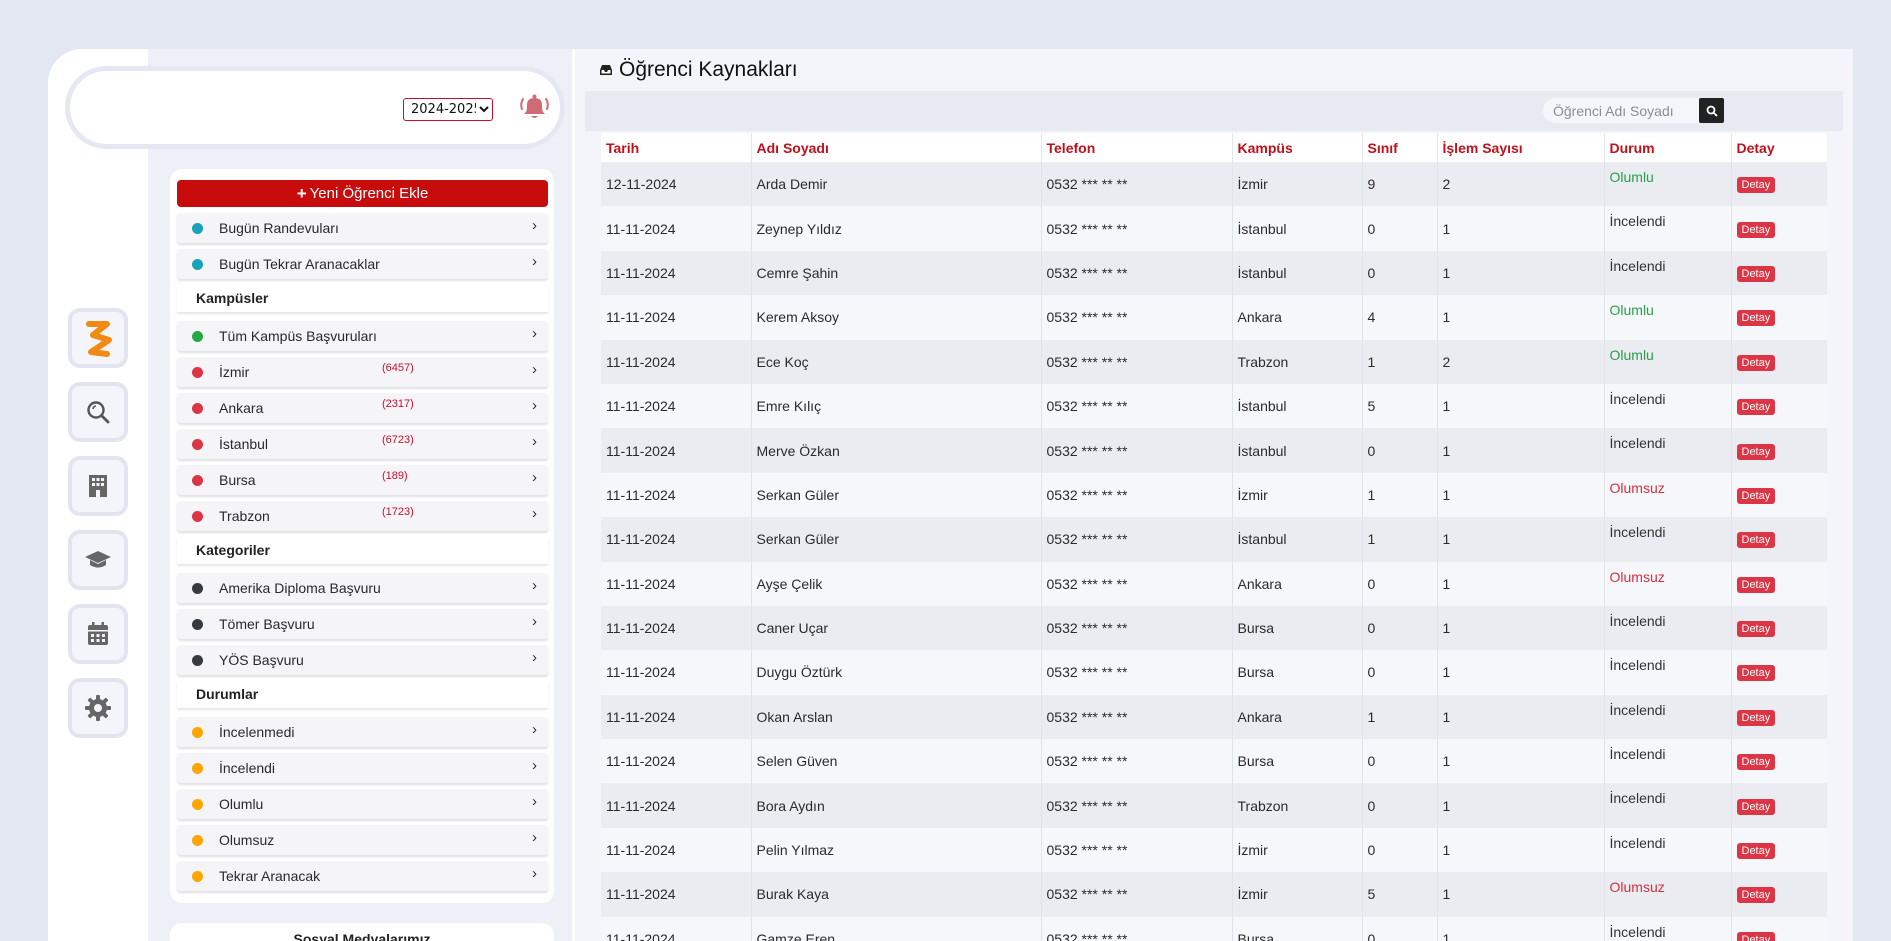 Image resolution: width=1891 pixels, height=941 pixels. I want to click on rail-education-button, so click(98, 560).